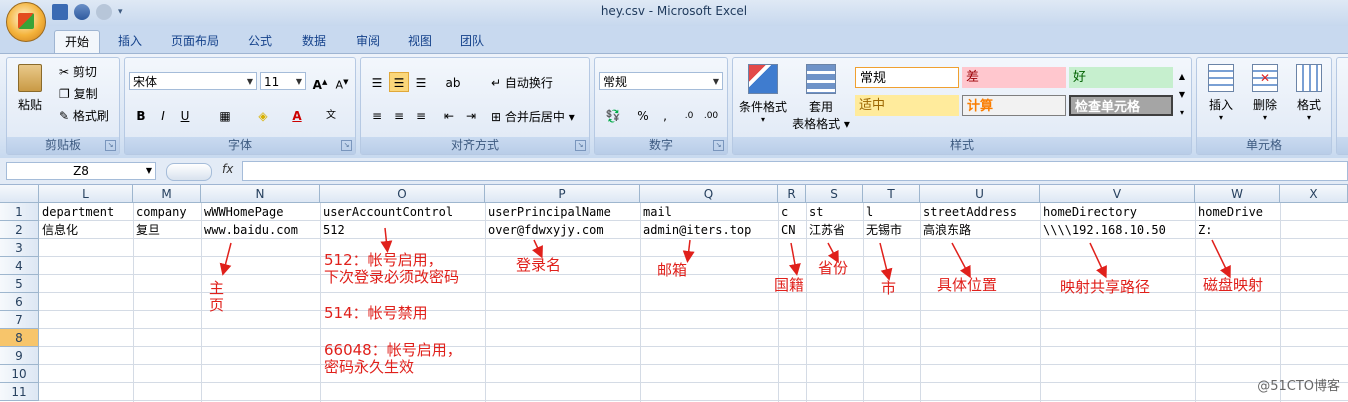 The width and height of the screenshot is (1348, 402). What do you see at coordinates (886, 261) in the screenshot?
I see `arrow-city` at bounding box center [886, 261].